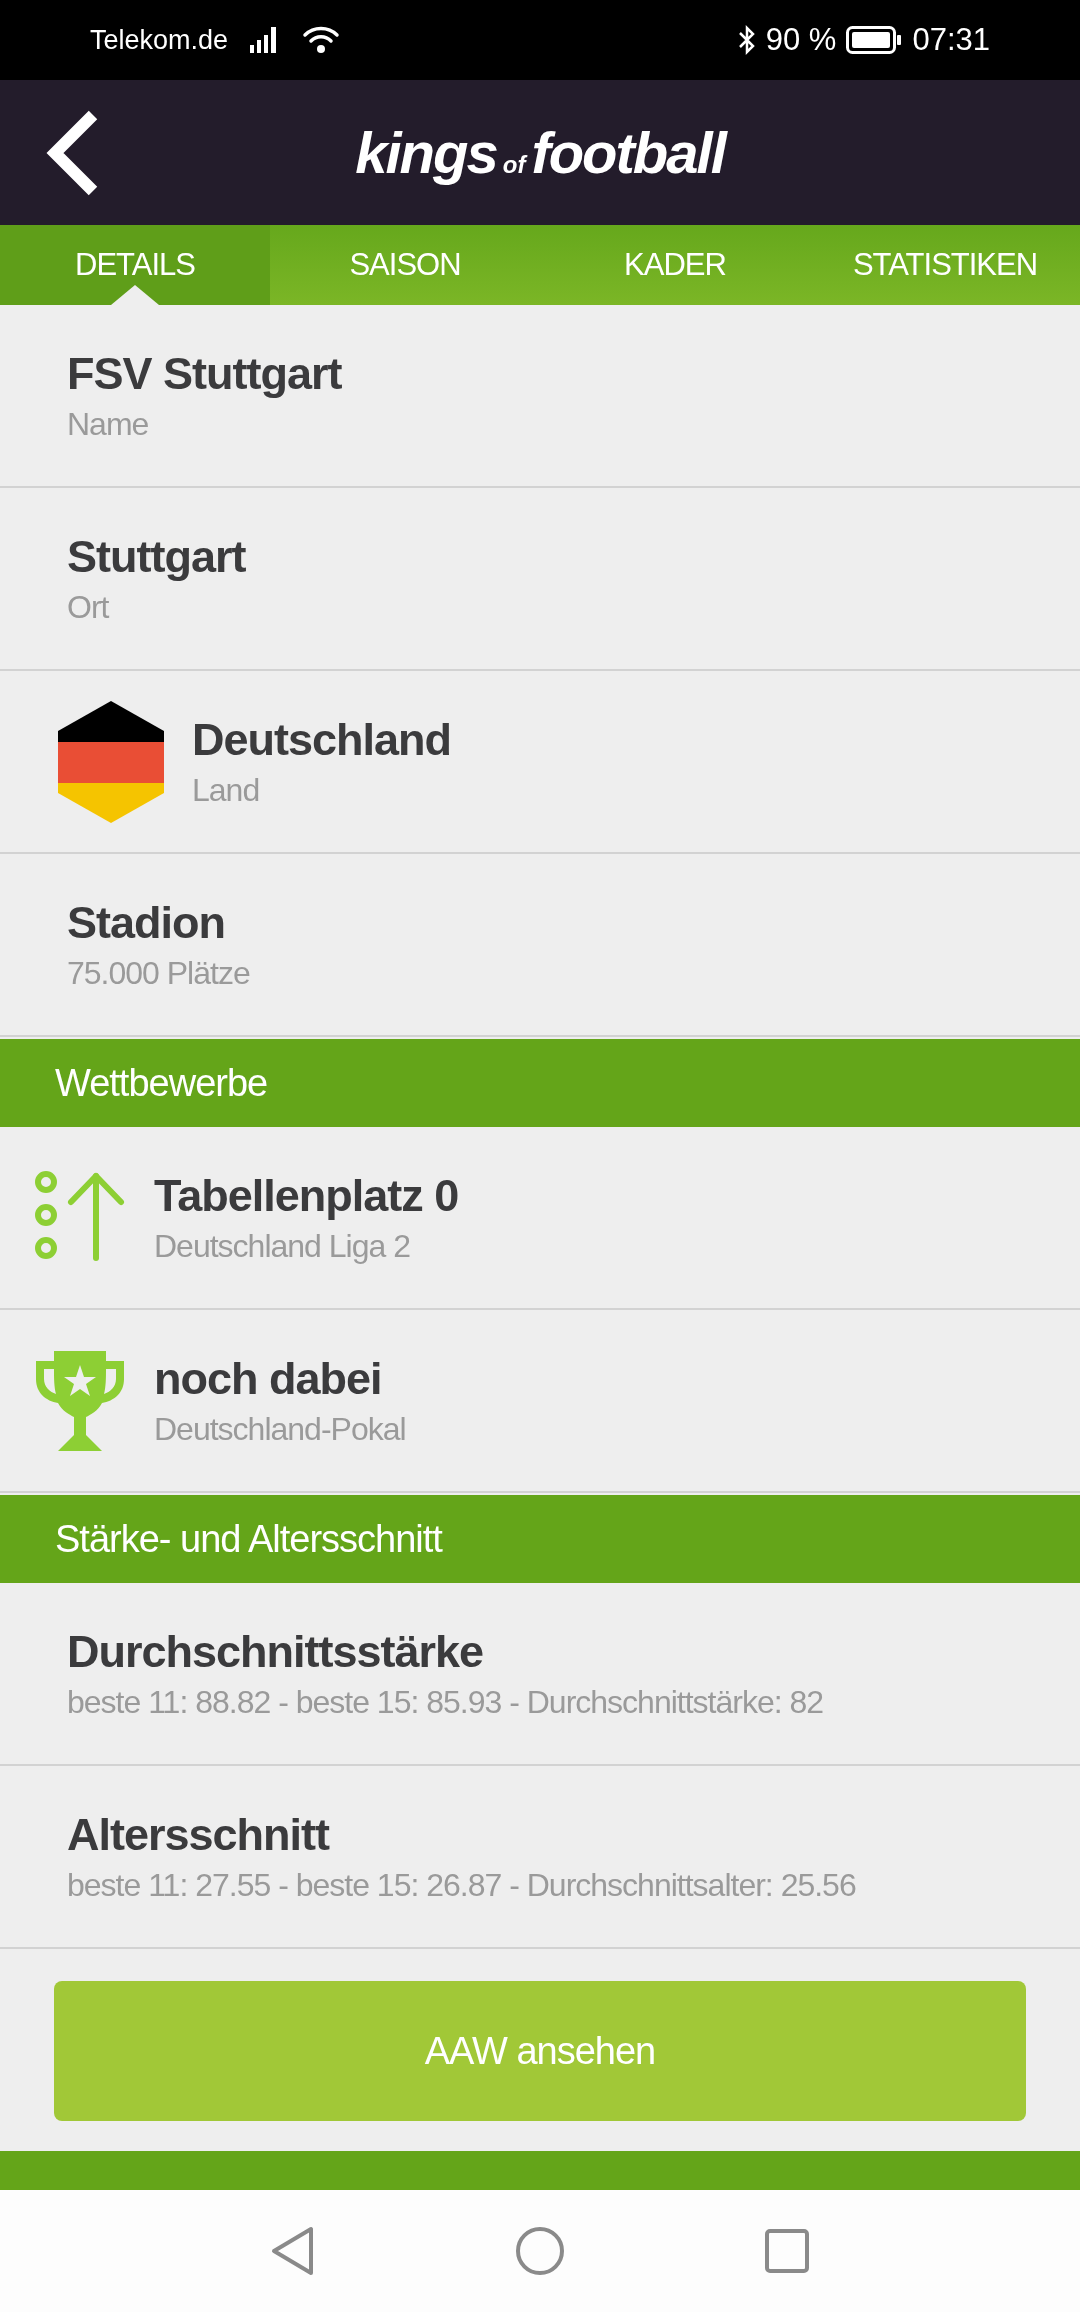  I want to click on bluetooth-icon, so click(746, 40).